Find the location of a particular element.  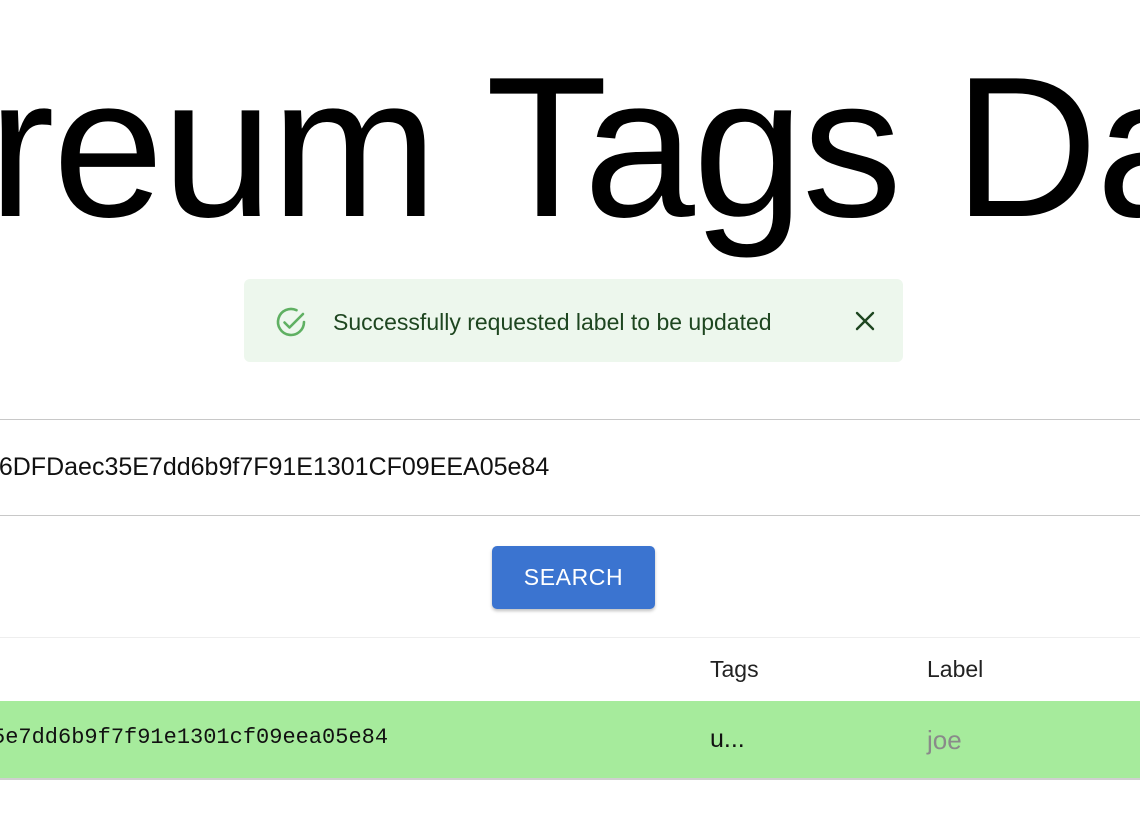

row-address: 5e7dd6b9f7f91e1301cf09eea05e84 is located at coordinates (194, 737).